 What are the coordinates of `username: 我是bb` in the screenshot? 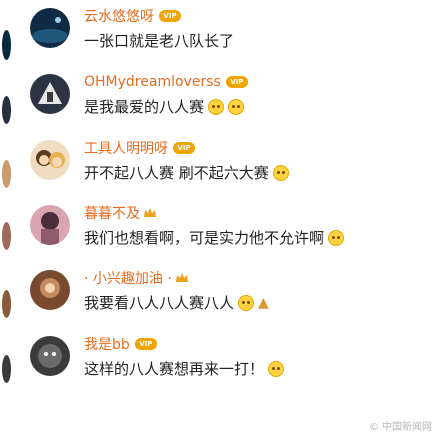 It's located at (107, 344).